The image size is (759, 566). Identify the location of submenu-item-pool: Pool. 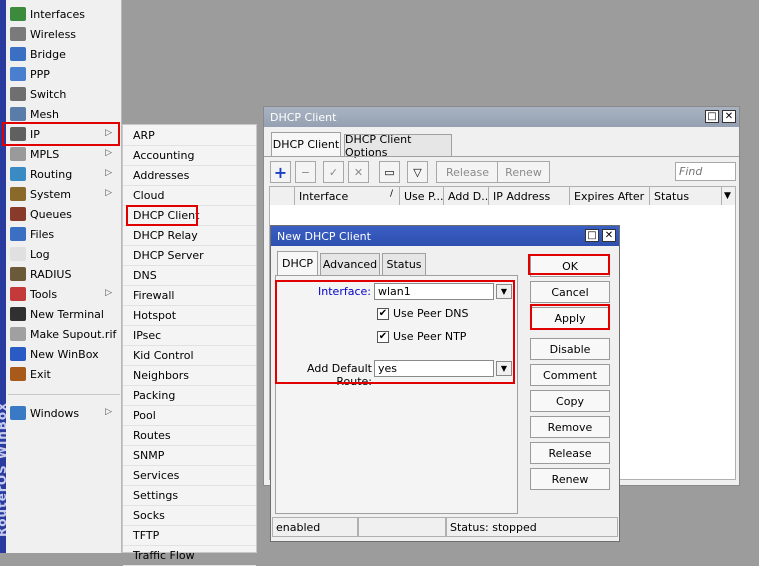
(189, 416).